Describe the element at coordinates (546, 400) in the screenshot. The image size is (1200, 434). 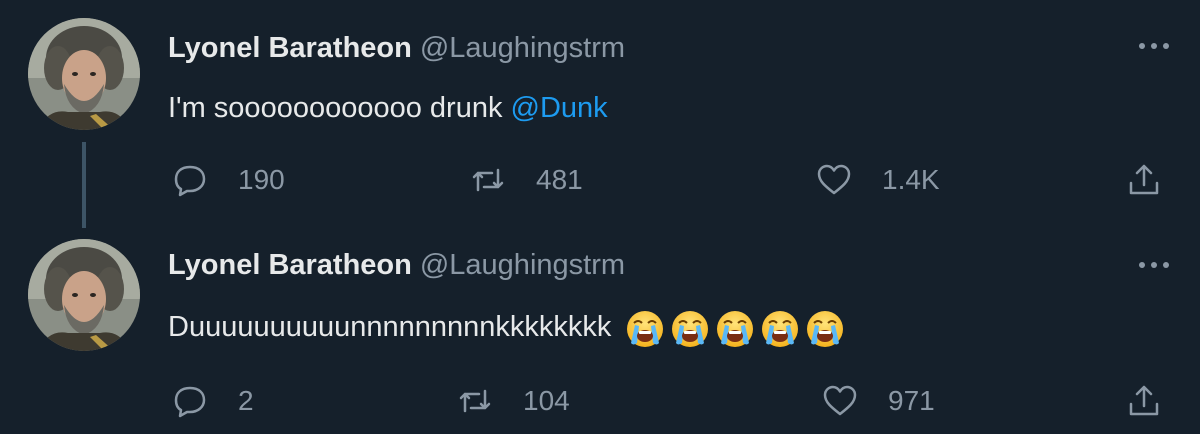
I see `retweet-count: 104` at that location.